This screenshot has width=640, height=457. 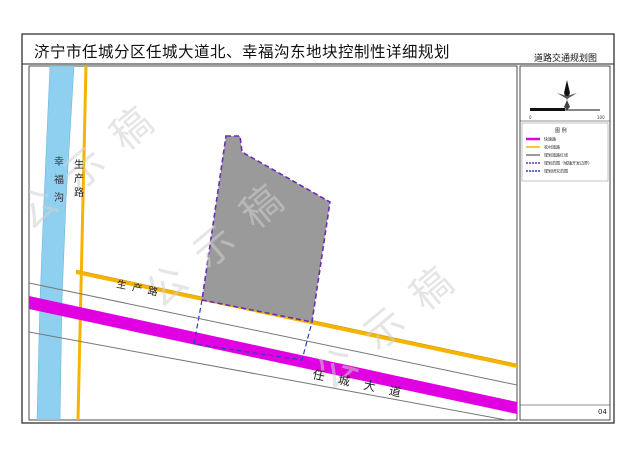 What do you see at coordinates (552, 147) in the screenshot?
I see `legend-label: 农村道路` at bounding box center [552, 147].